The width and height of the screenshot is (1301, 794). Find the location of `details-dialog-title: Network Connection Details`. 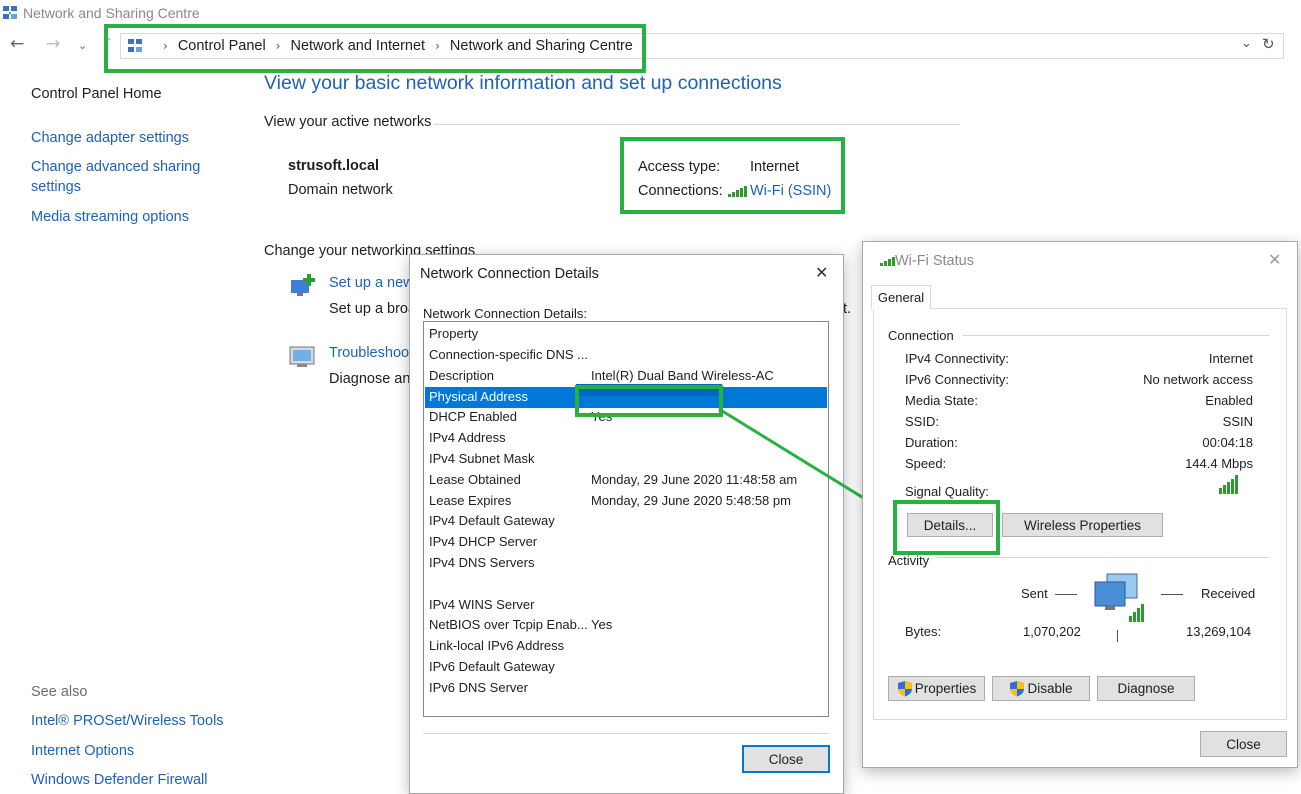

details-dialog-title: Network Connection Details is located at coordinates (509, 274).